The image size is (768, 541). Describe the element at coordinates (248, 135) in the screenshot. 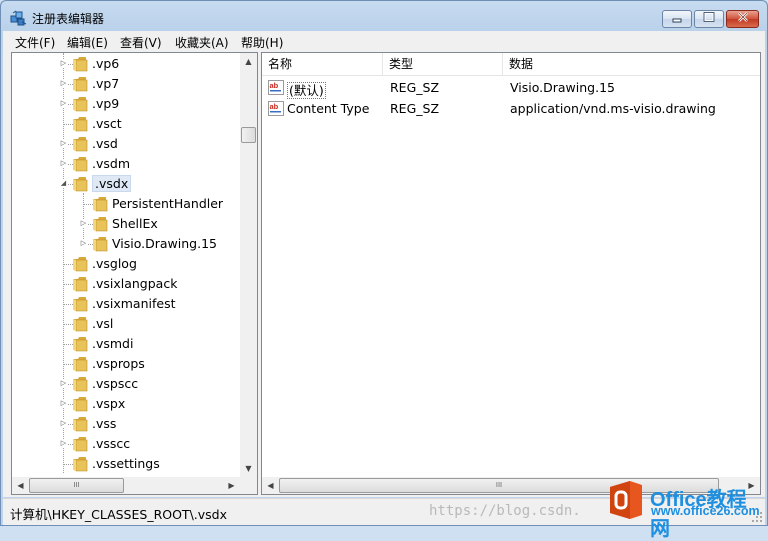

I see `tree-vertical-scroll-thumb` at that location.